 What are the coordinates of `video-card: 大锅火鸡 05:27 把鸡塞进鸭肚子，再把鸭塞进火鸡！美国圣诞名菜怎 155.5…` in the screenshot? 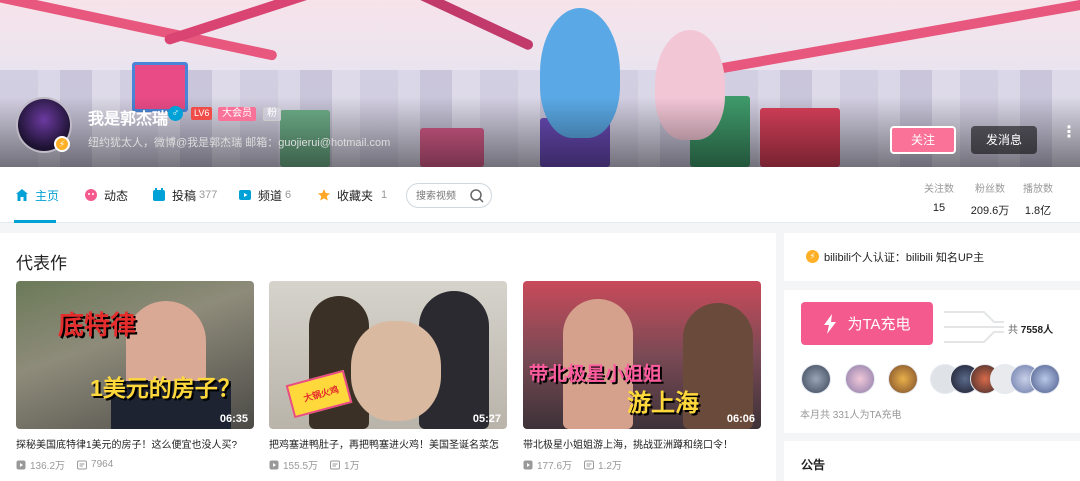 It's located at (388, 376).